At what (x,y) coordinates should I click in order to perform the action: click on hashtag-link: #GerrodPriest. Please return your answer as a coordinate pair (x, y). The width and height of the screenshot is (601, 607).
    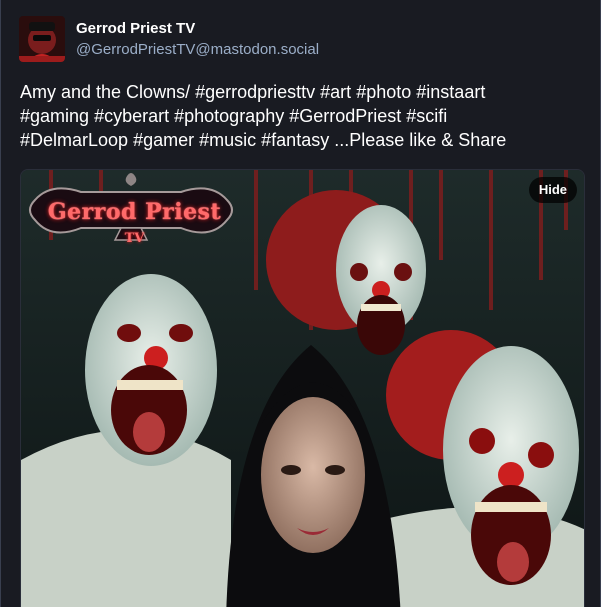
    Looking at the image, I should click on (345, 116).